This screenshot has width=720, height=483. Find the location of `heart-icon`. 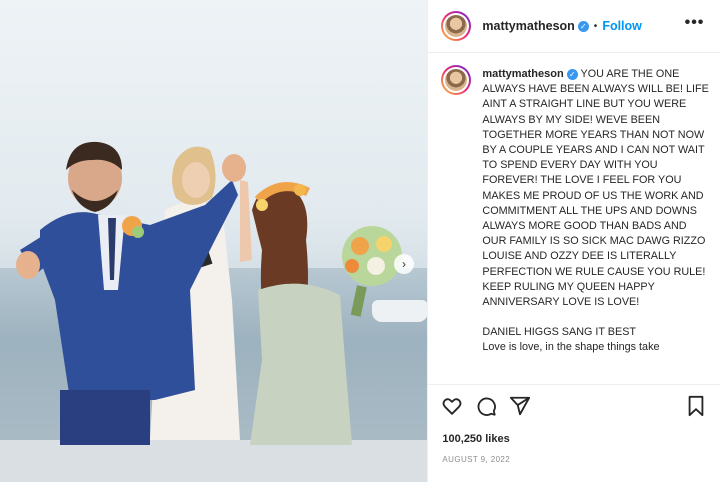

heart-icon is located at coordinates (452, 407).